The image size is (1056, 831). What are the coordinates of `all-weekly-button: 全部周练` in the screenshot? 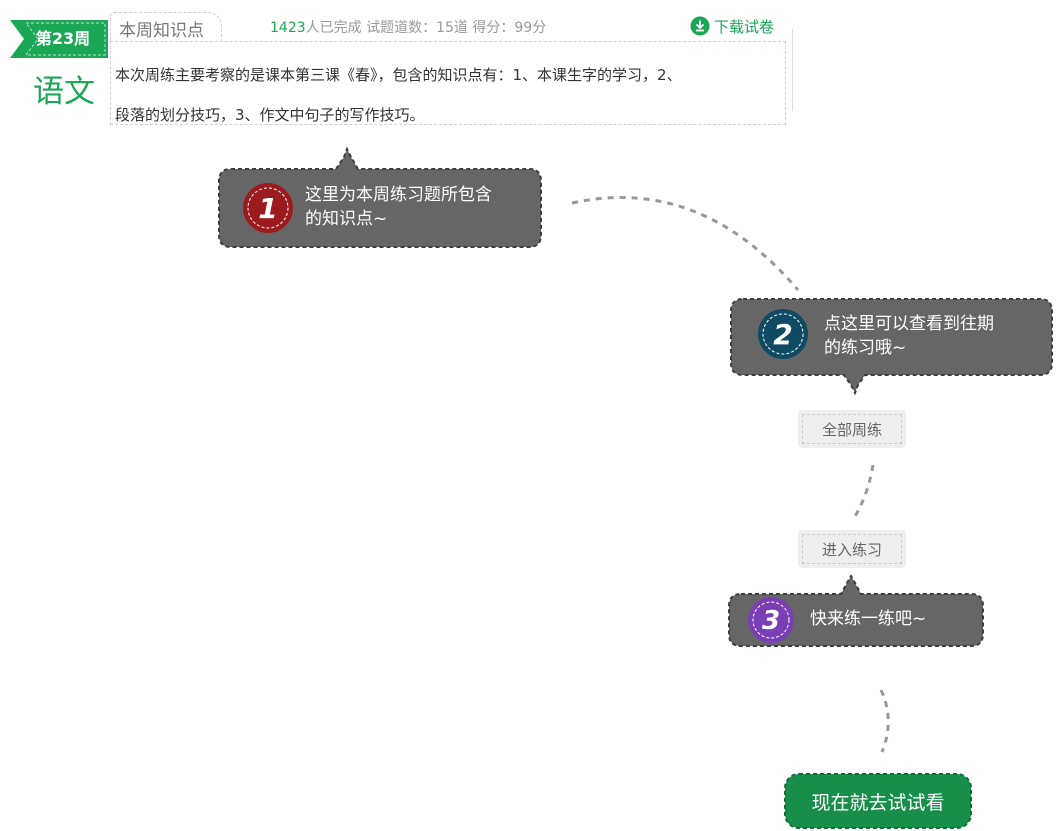 It's located at (852, 429).